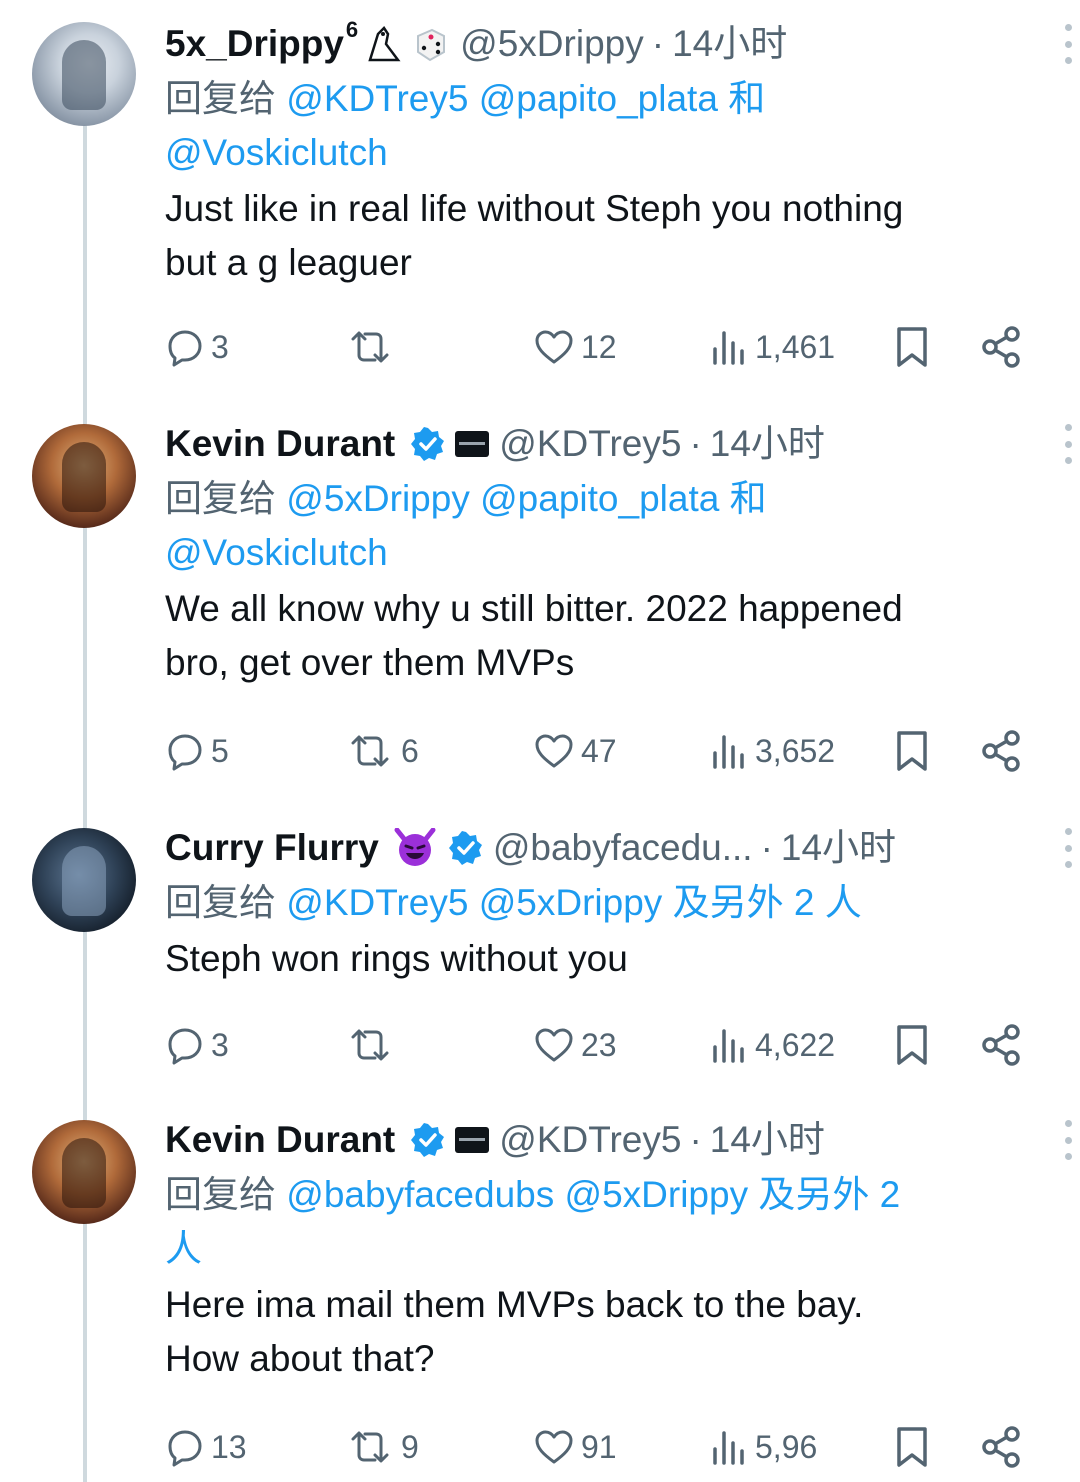 The width and height of the screenshot is (1080, 1482). I want to click on reply-others-link: 及另外 2, so click(829, 1194).